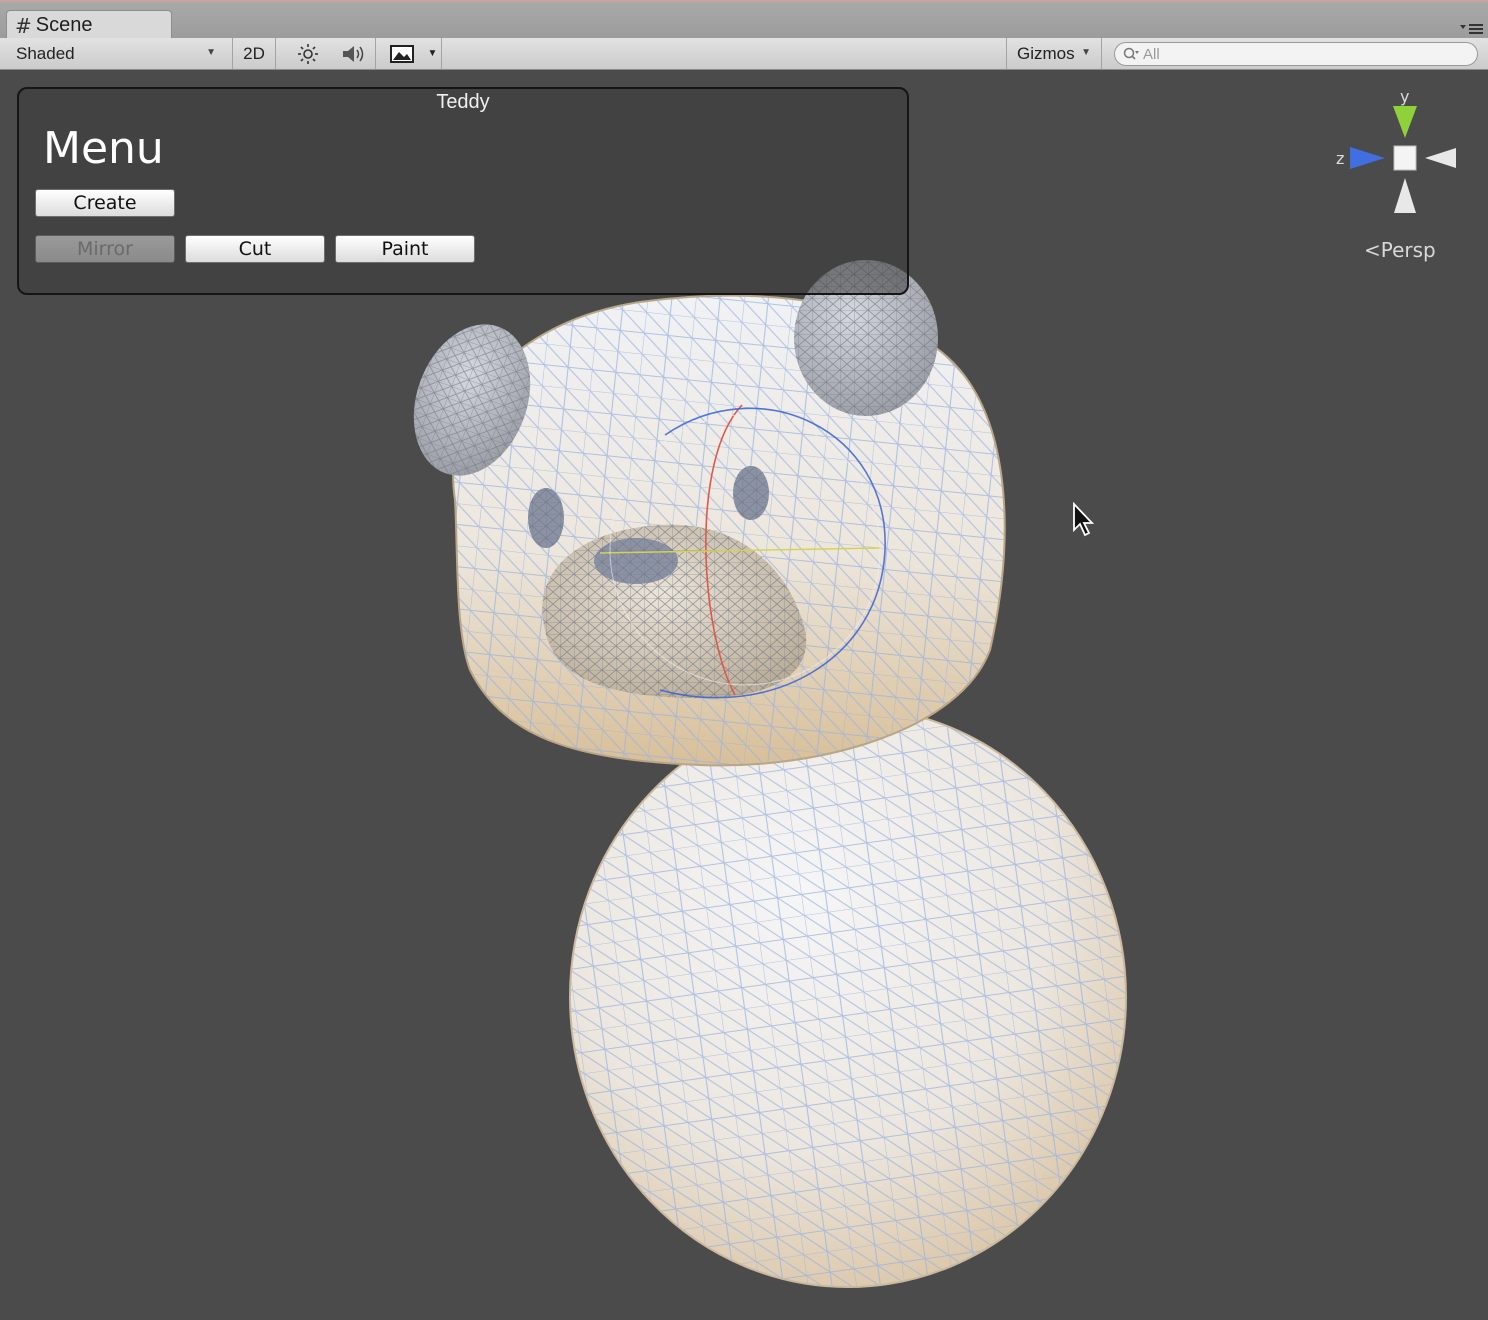  Describe the element at coordinates (636, 561) in the screenshot. I see `teddy-nose` at that location.